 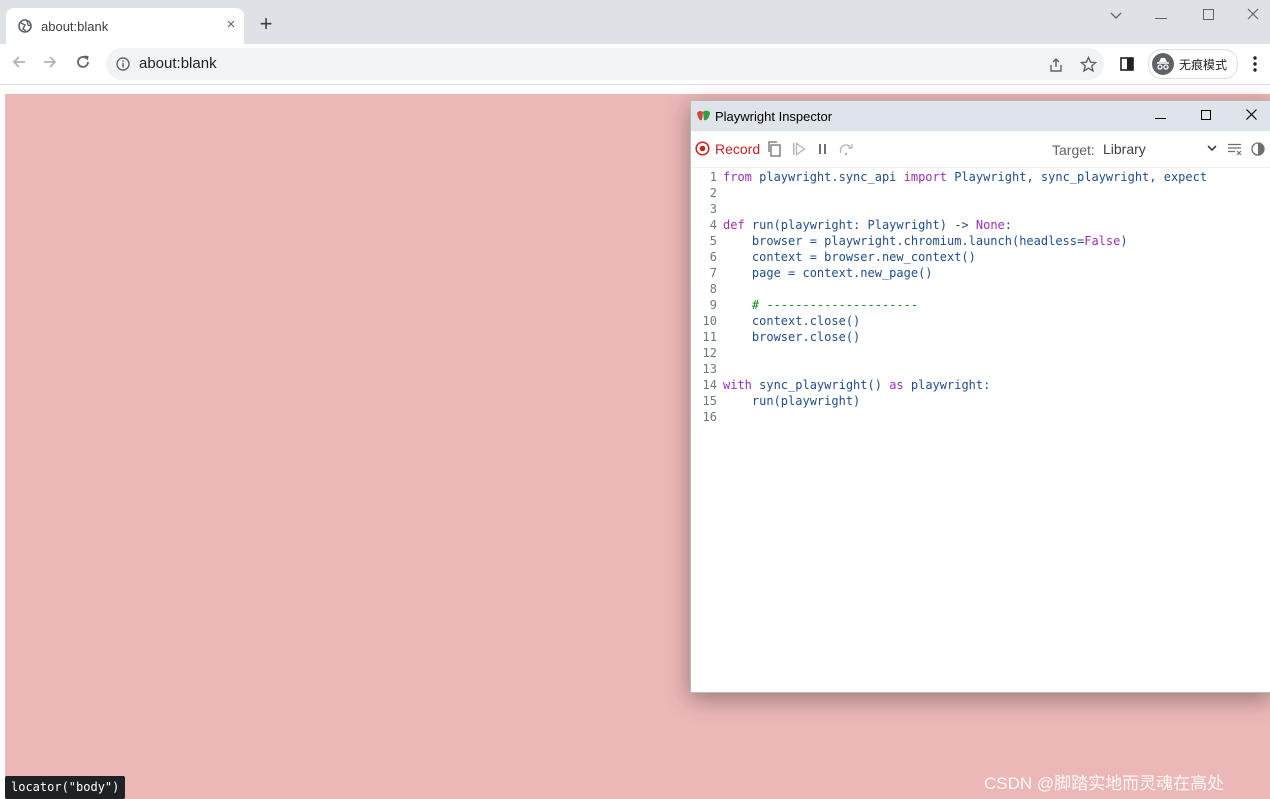 What do you see at coordinates (709, 417) in the screenshot?
I see `line-number: 16` at bounding box center [709, 417].